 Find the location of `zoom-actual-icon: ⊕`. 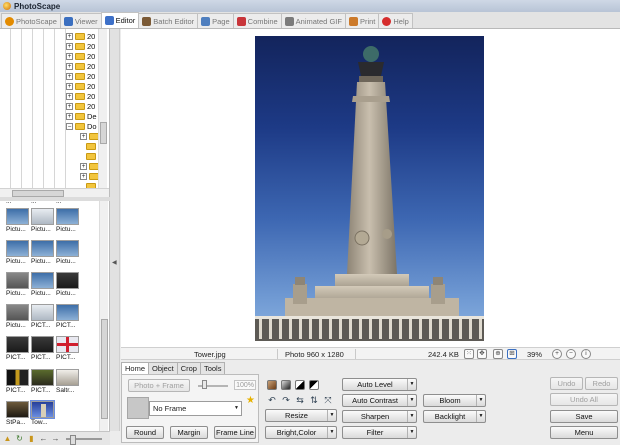

zoom-actual-icon: ⊕ is located at coordinates (498, 354).